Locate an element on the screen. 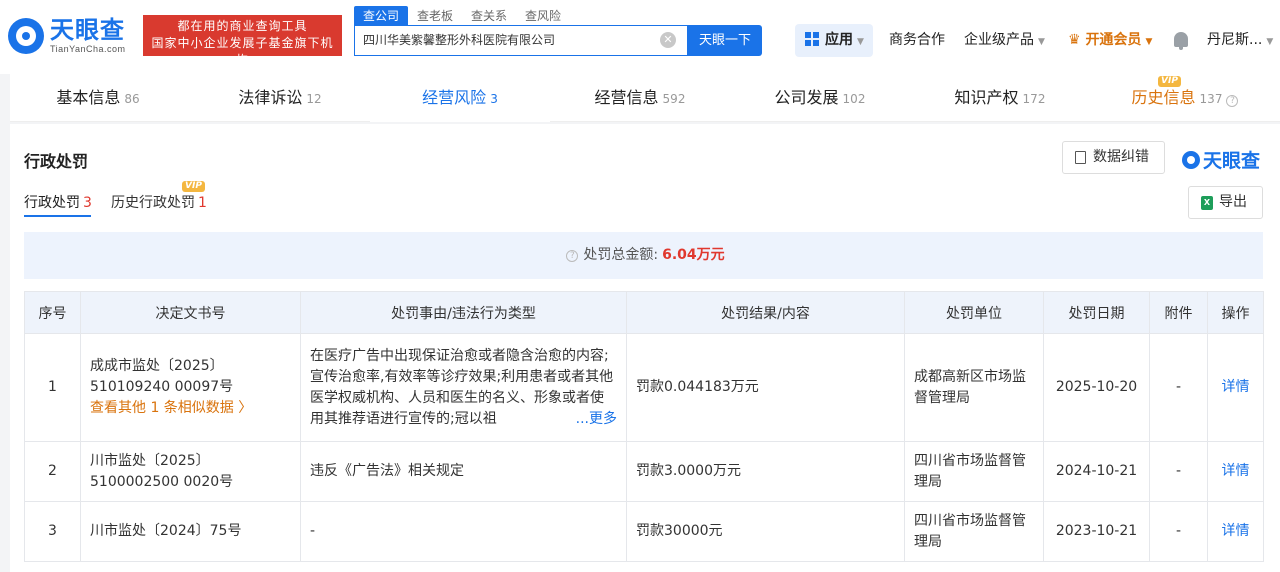 The height and width of the screenshot is (572, 1280). tab-count: 102 is located at coordinates (854, 99).